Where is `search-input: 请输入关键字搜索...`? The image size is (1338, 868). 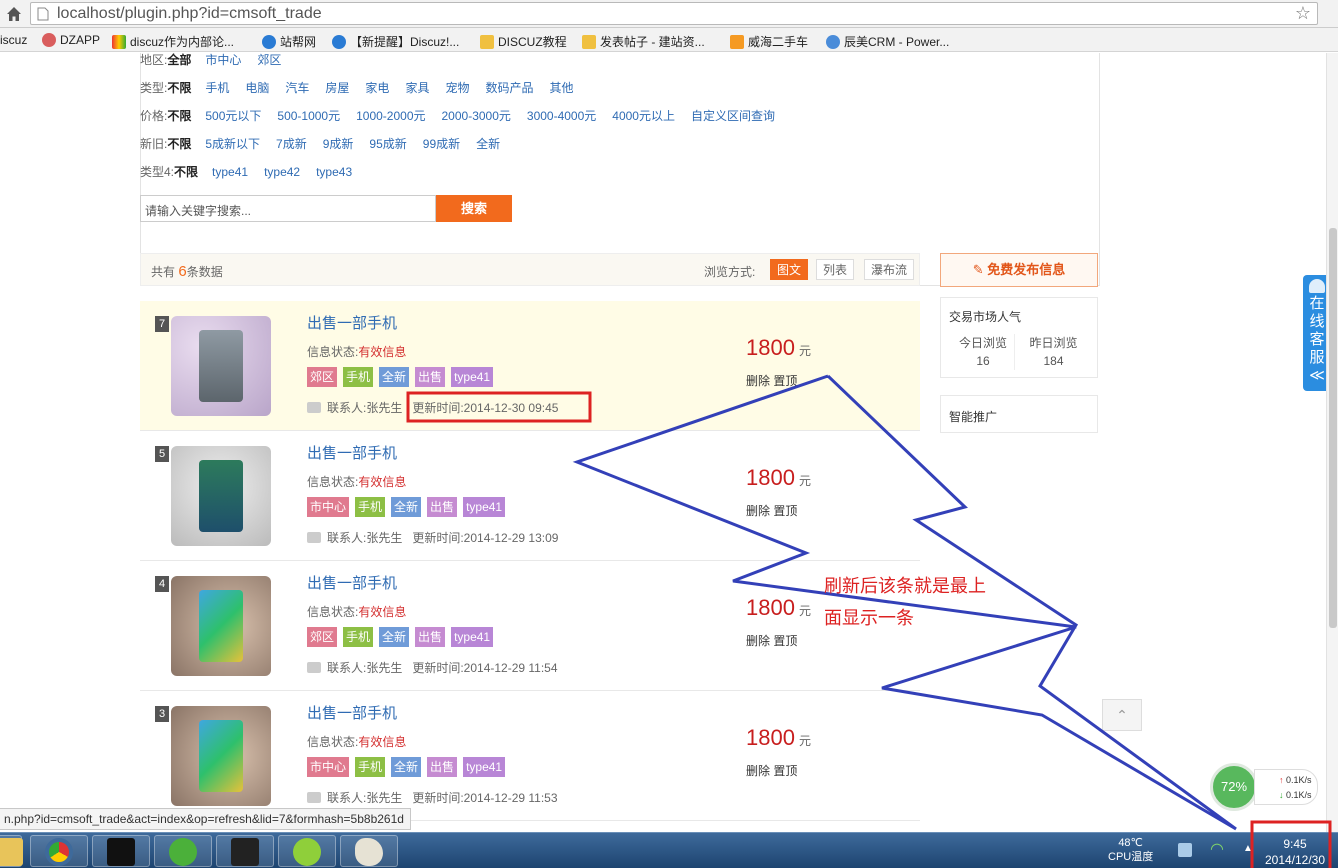
search-input: 请输入关键字搜索... is located at coordinates (288, 208).